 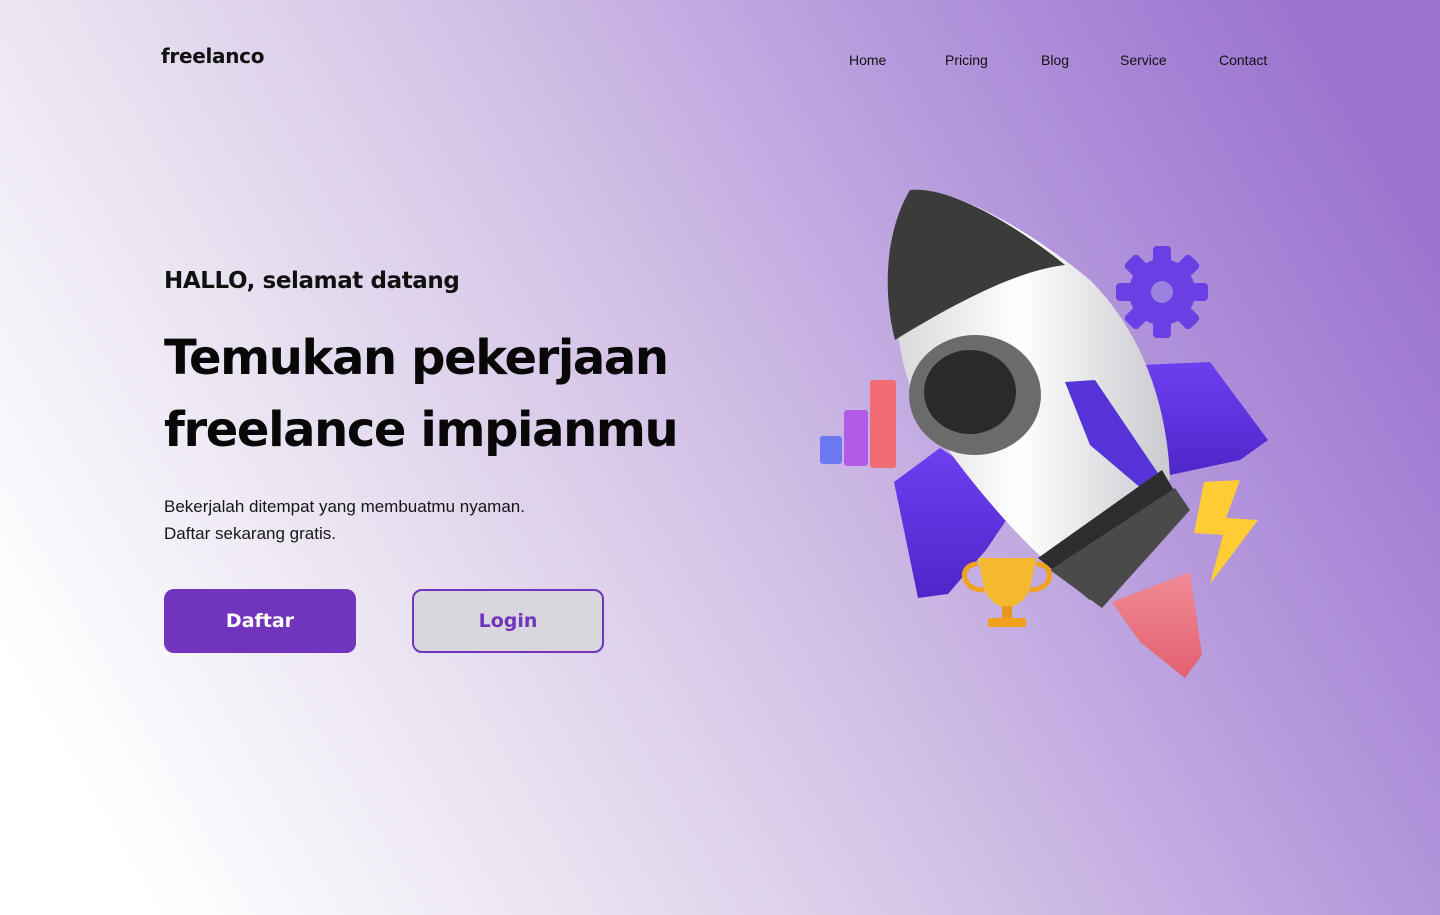 What do you see at coordinates (416, 358) in the screenshot?
I see `headline-line-1: Temukan pekerjaan` at bounding box center [416, 358].